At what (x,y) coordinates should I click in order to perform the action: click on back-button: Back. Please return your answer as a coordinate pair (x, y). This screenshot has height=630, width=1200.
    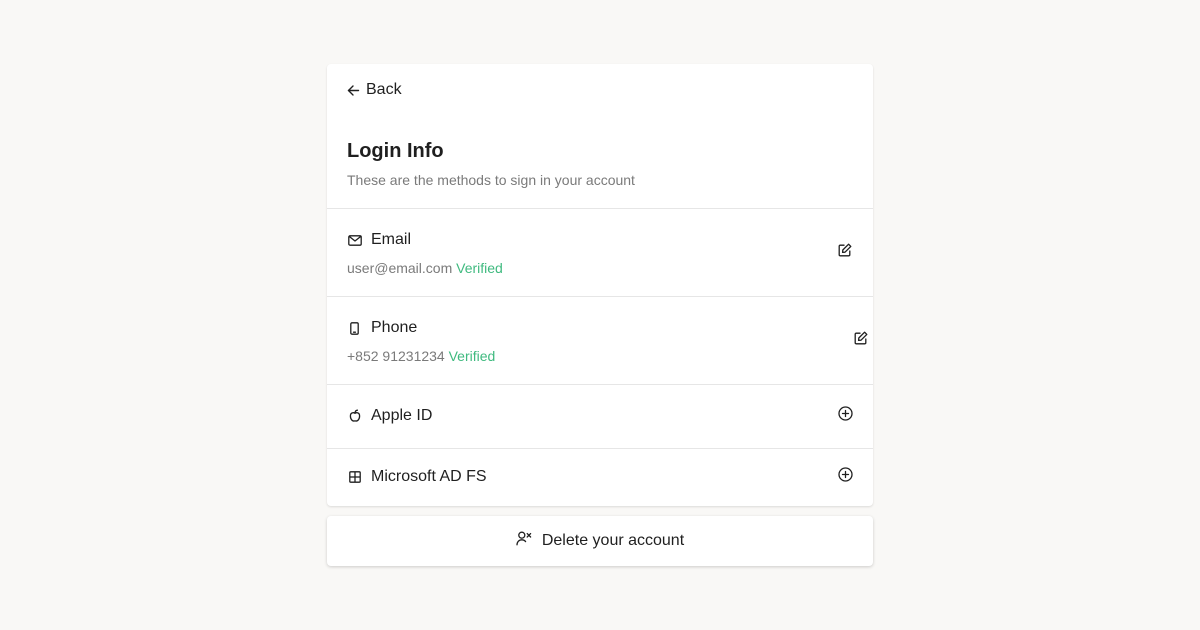
    Looking at the image, I should click on (374, 90).